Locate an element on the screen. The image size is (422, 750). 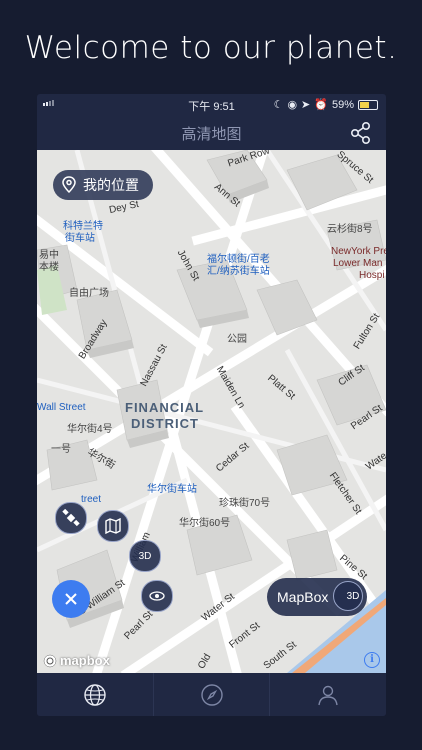
place-label: 自由广场 is located at coordinates (89, 293).